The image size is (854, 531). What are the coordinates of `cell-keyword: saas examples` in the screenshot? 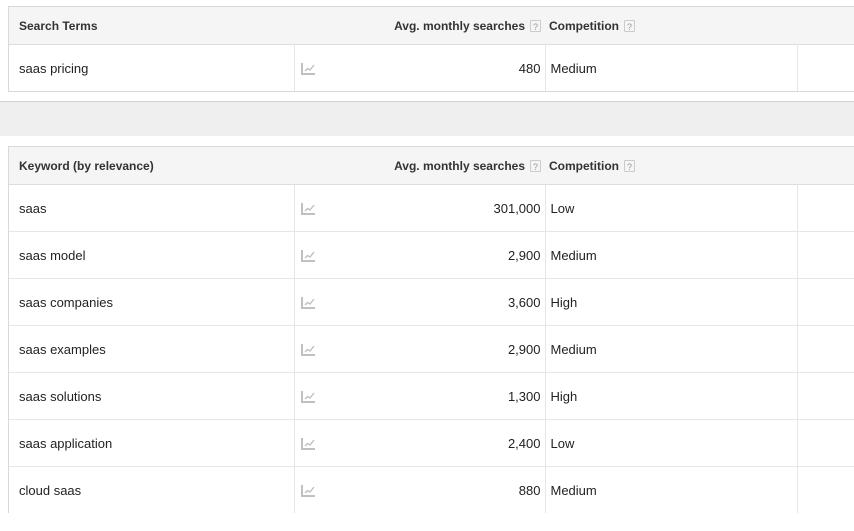 It's located at (152, 349).